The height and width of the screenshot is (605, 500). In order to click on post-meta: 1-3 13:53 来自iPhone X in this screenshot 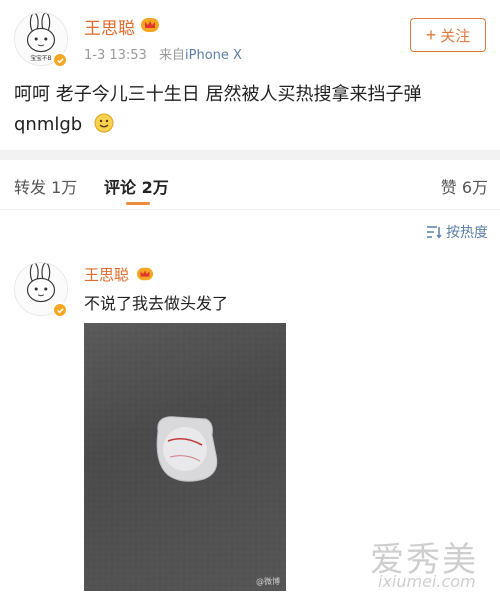, I will do `click(163, 53)`.